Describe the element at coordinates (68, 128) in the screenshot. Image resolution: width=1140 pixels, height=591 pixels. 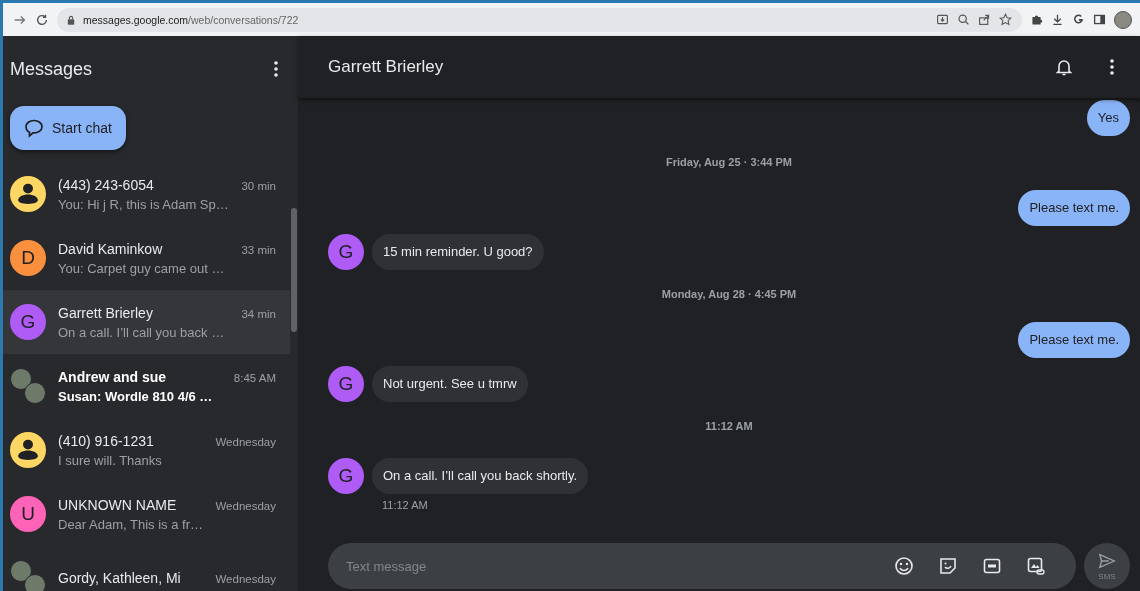
I see `start-chat-button: Start chat` at that location.